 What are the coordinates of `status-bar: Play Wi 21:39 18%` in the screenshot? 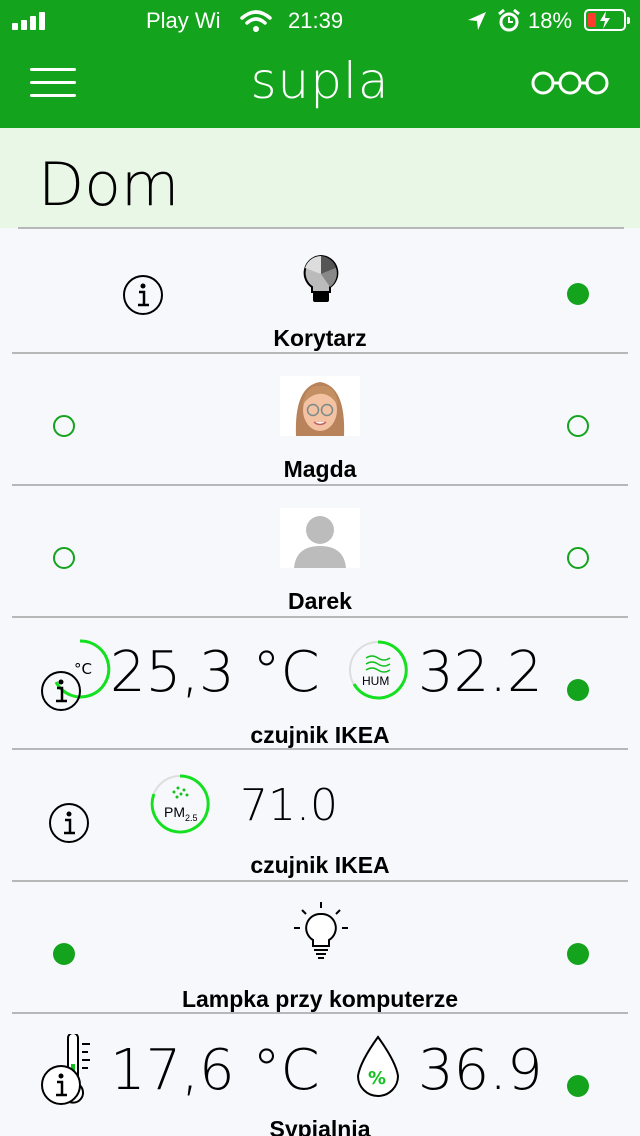 It's located at (320, 20).